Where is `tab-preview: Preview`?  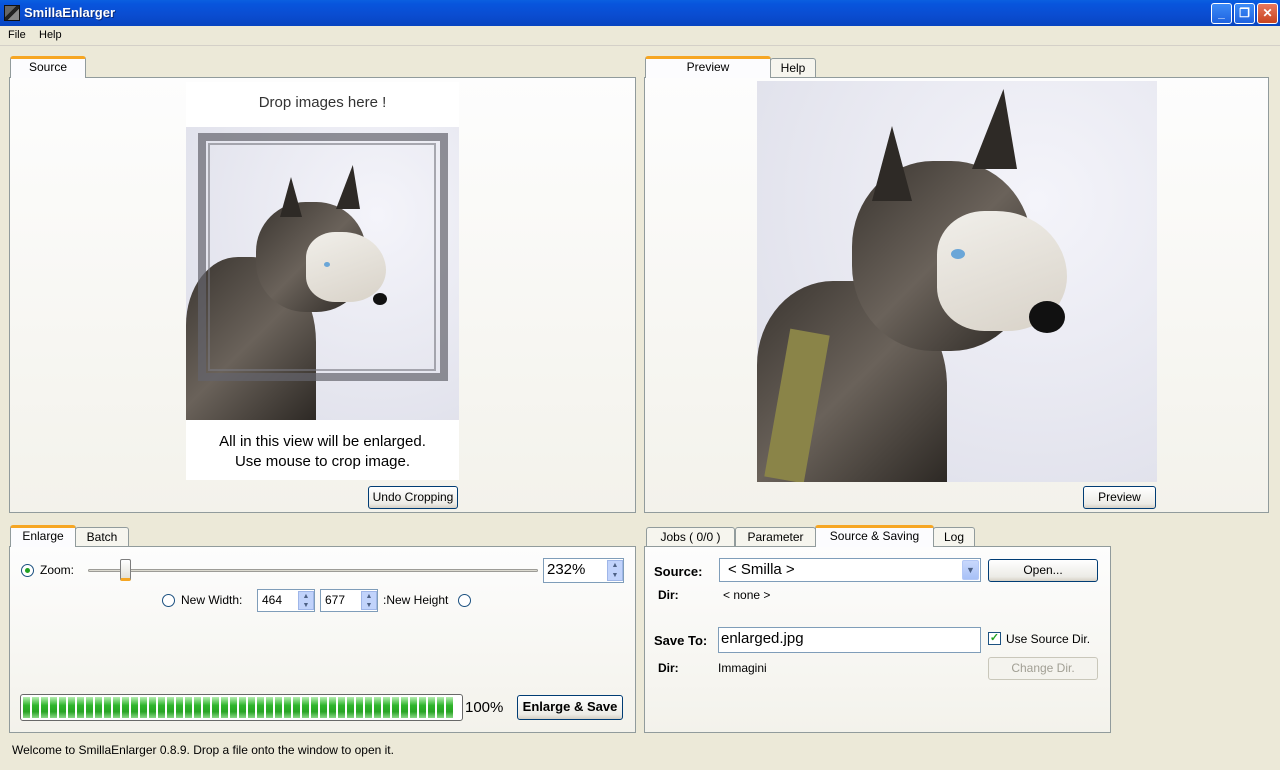
tab-preview: Preview is located at coordinates (708, 67).